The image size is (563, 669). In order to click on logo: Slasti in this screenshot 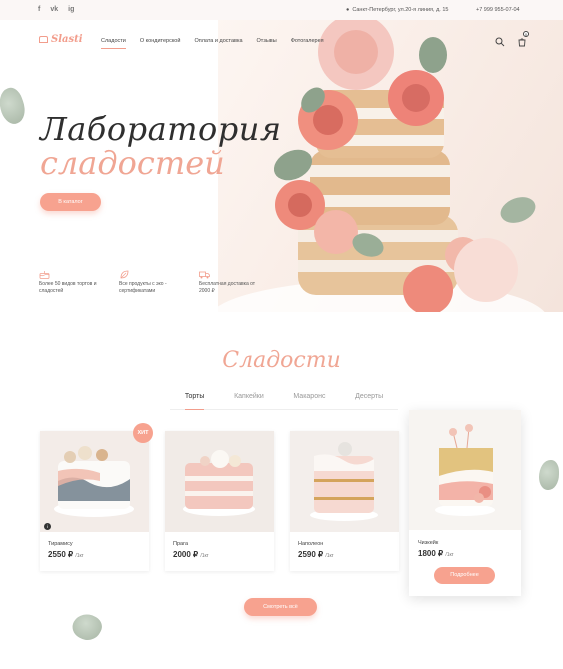, I will do `click(61, 39)`.